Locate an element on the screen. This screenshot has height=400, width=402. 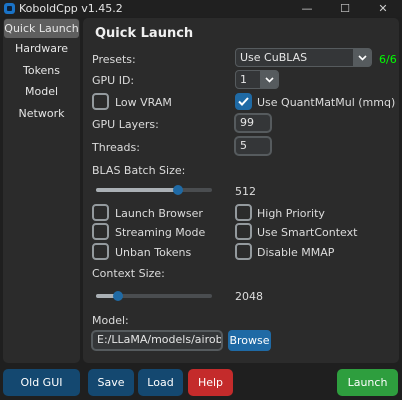
presets-dropdown: Use CuBLAS is located at coordinates (303, 57).